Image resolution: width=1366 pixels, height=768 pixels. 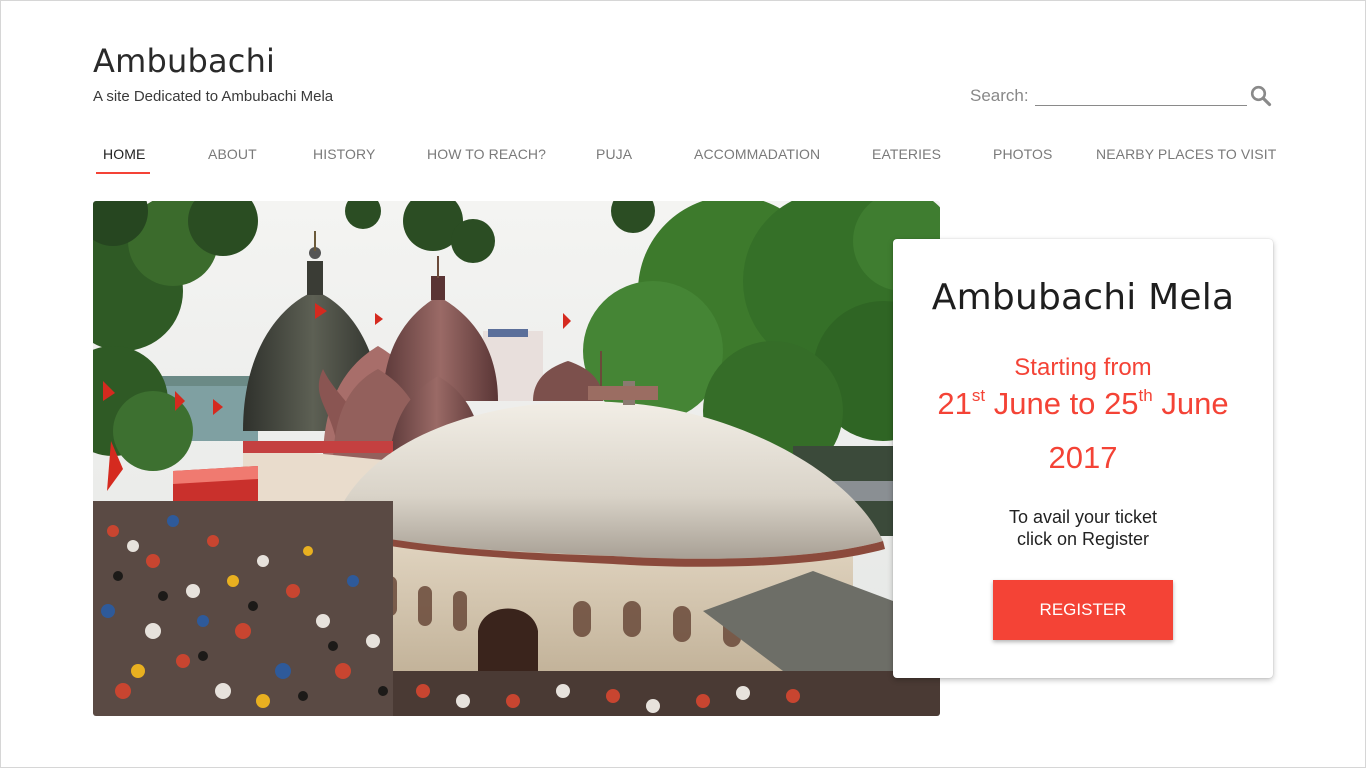 I want to click on end-day-suffix: th, so click(x=1145, y=395).